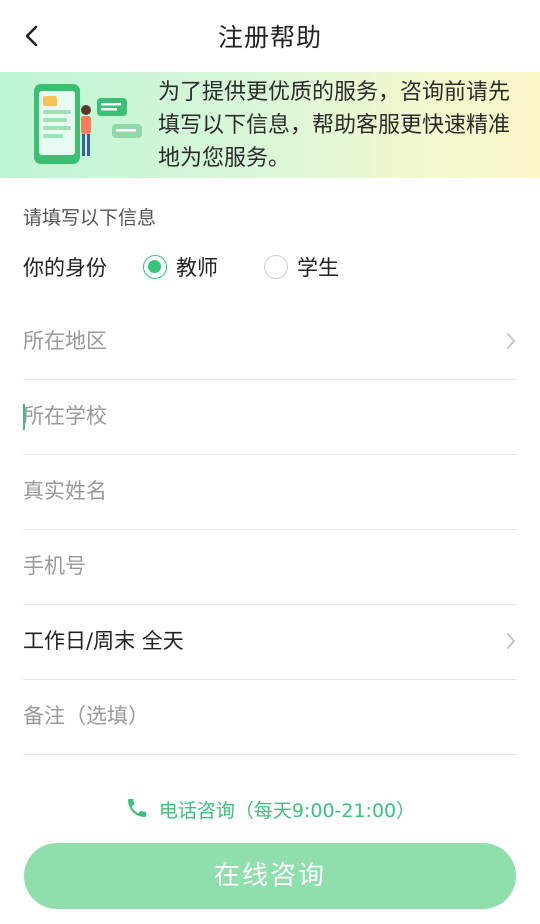 Image resolution: width=540 pixels, height=924 pixels. What do you see at coordinates (270, 567) in the screenshot?
I see `phone-number-input: 手机号` at bounding box center [270, 567].